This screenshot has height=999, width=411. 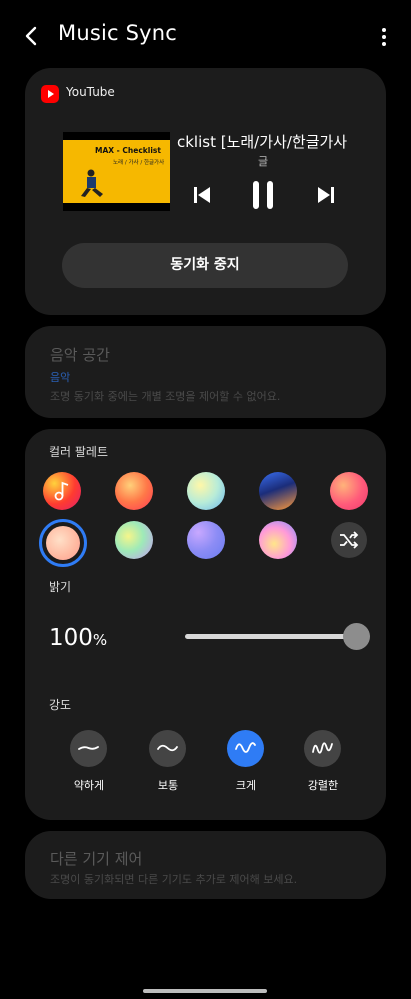 I want to click on thumbnail-figure, so click(x=92, y=183).